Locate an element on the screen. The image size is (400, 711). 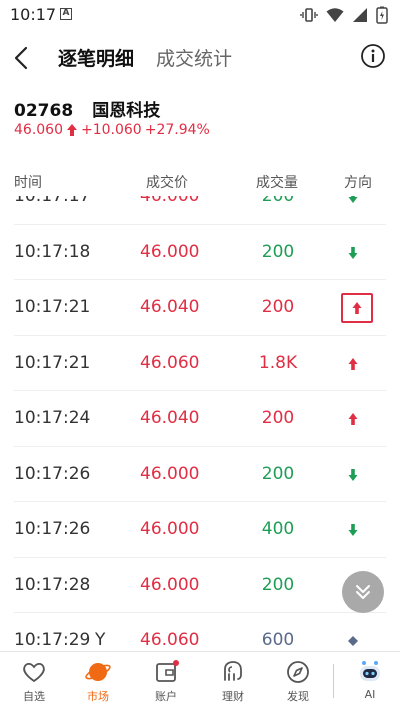
nav-bar: 逐笔明细 成交统计 is located at coordinates (200, 58).